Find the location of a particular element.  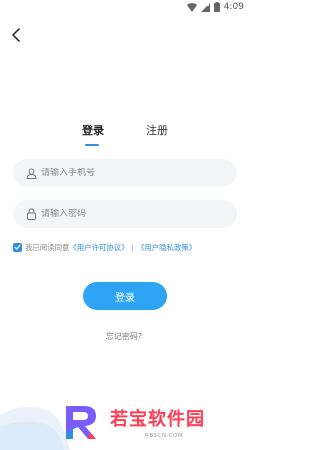

signal-icon is located at coordinates (205, 7).